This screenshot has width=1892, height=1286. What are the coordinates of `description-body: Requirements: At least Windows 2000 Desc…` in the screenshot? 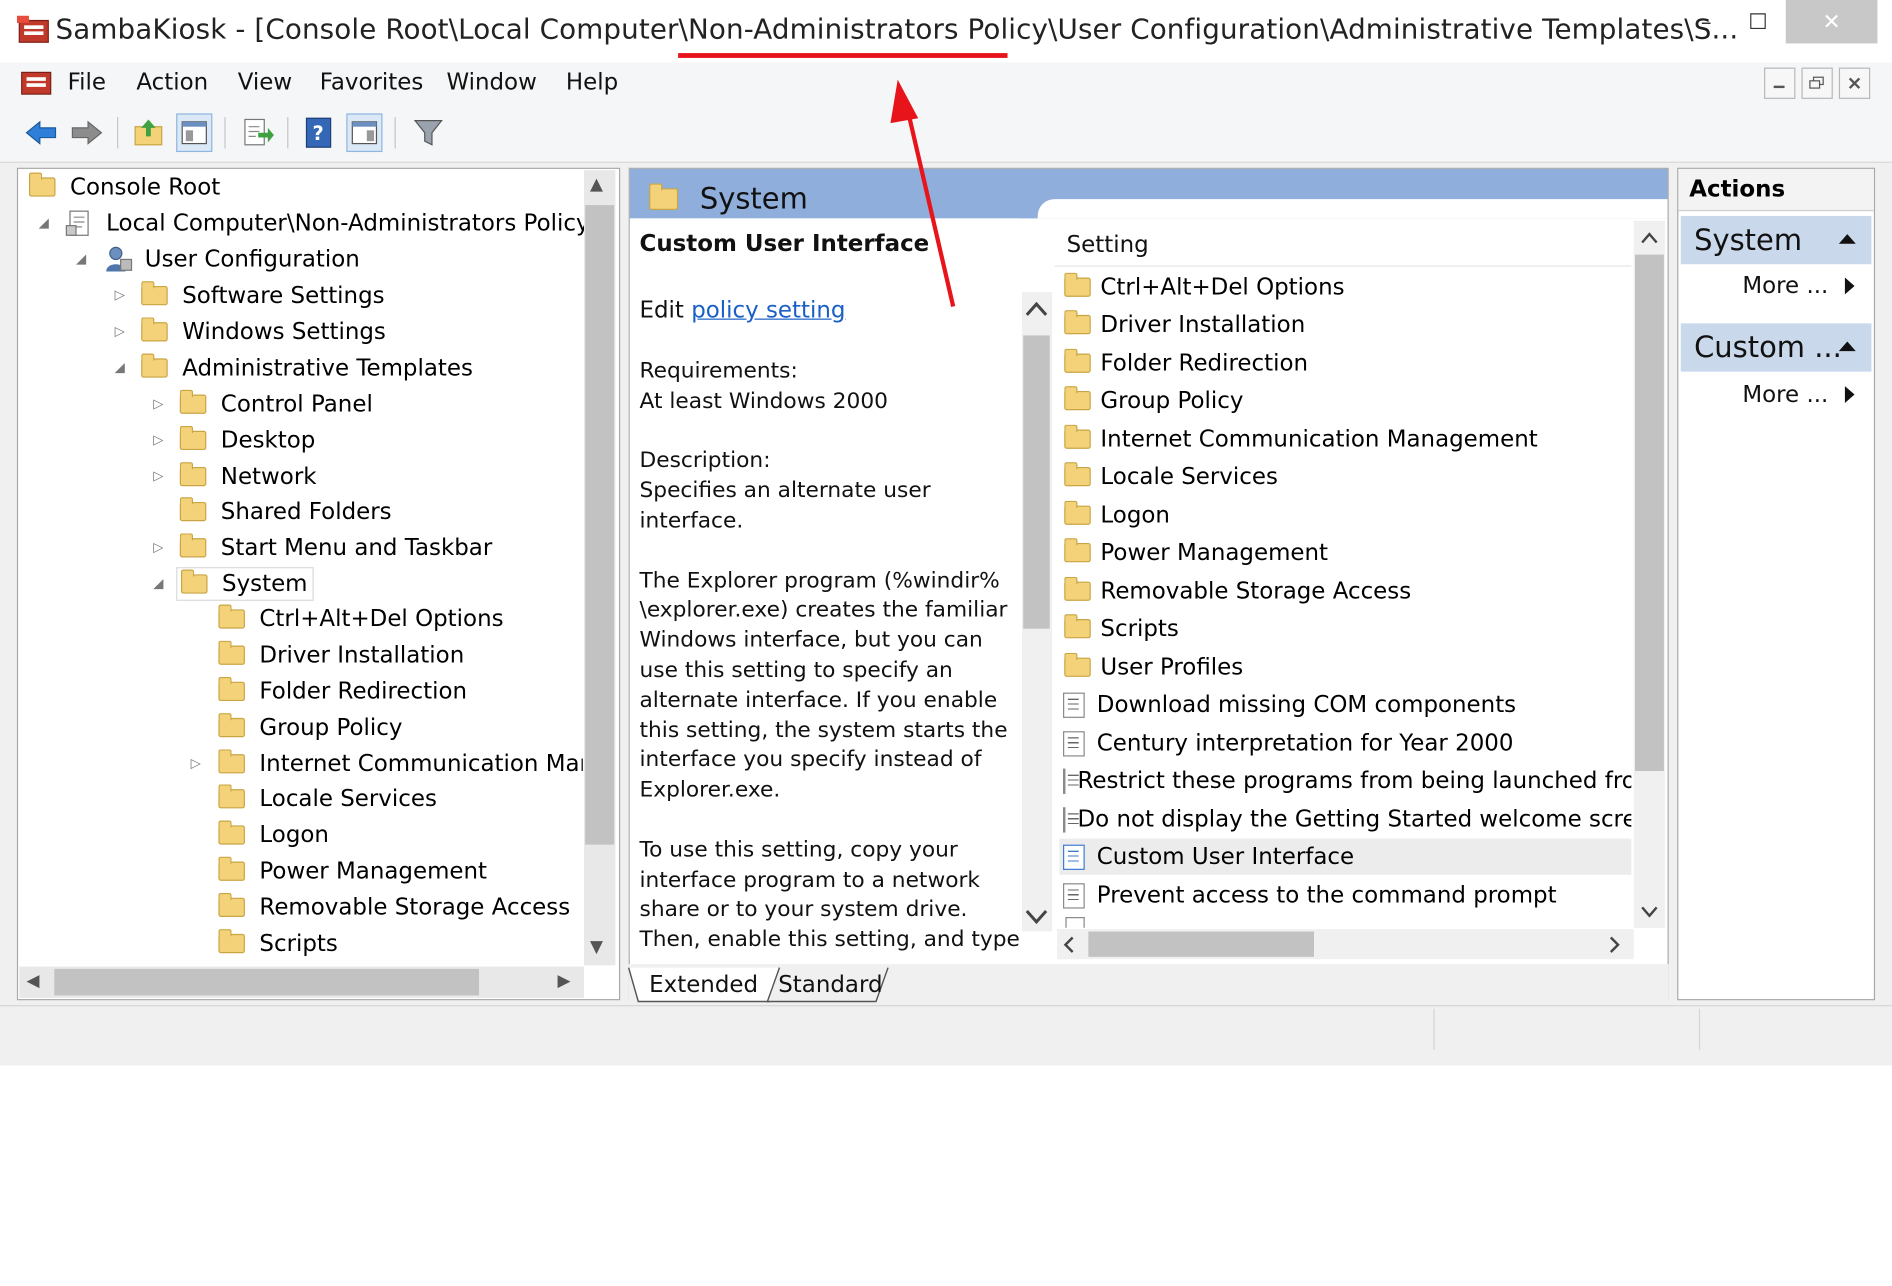 It's located at (829, 655).